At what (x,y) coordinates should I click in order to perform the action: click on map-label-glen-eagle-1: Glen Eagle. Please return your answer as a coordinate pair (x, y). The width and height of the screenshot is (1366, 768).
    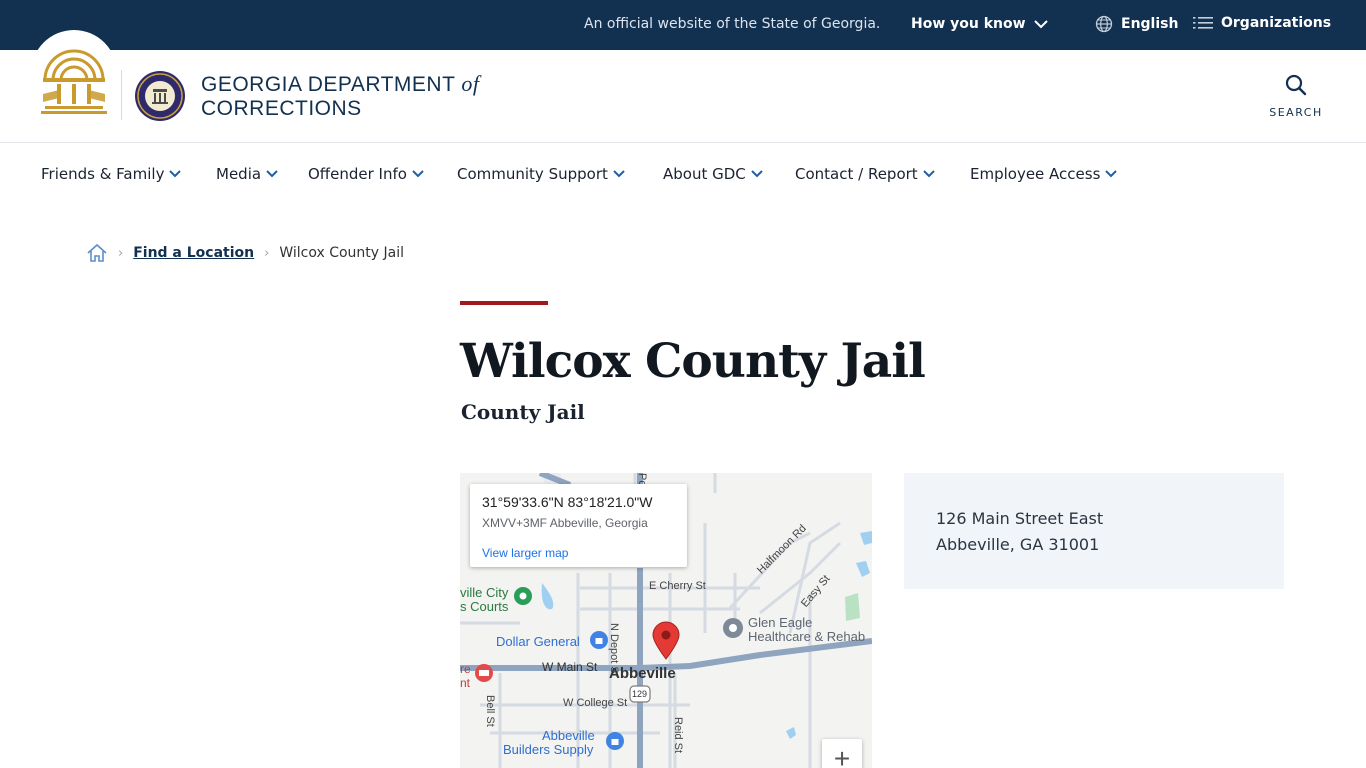
    Looking at the image, I should click on (780, 622).